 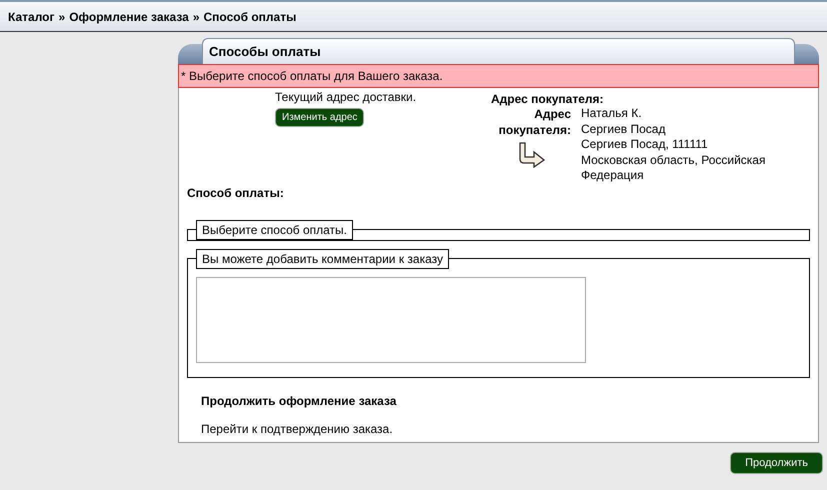 I want to click on payment-heading: Способ оплаты:, so click(x=236, y=193).